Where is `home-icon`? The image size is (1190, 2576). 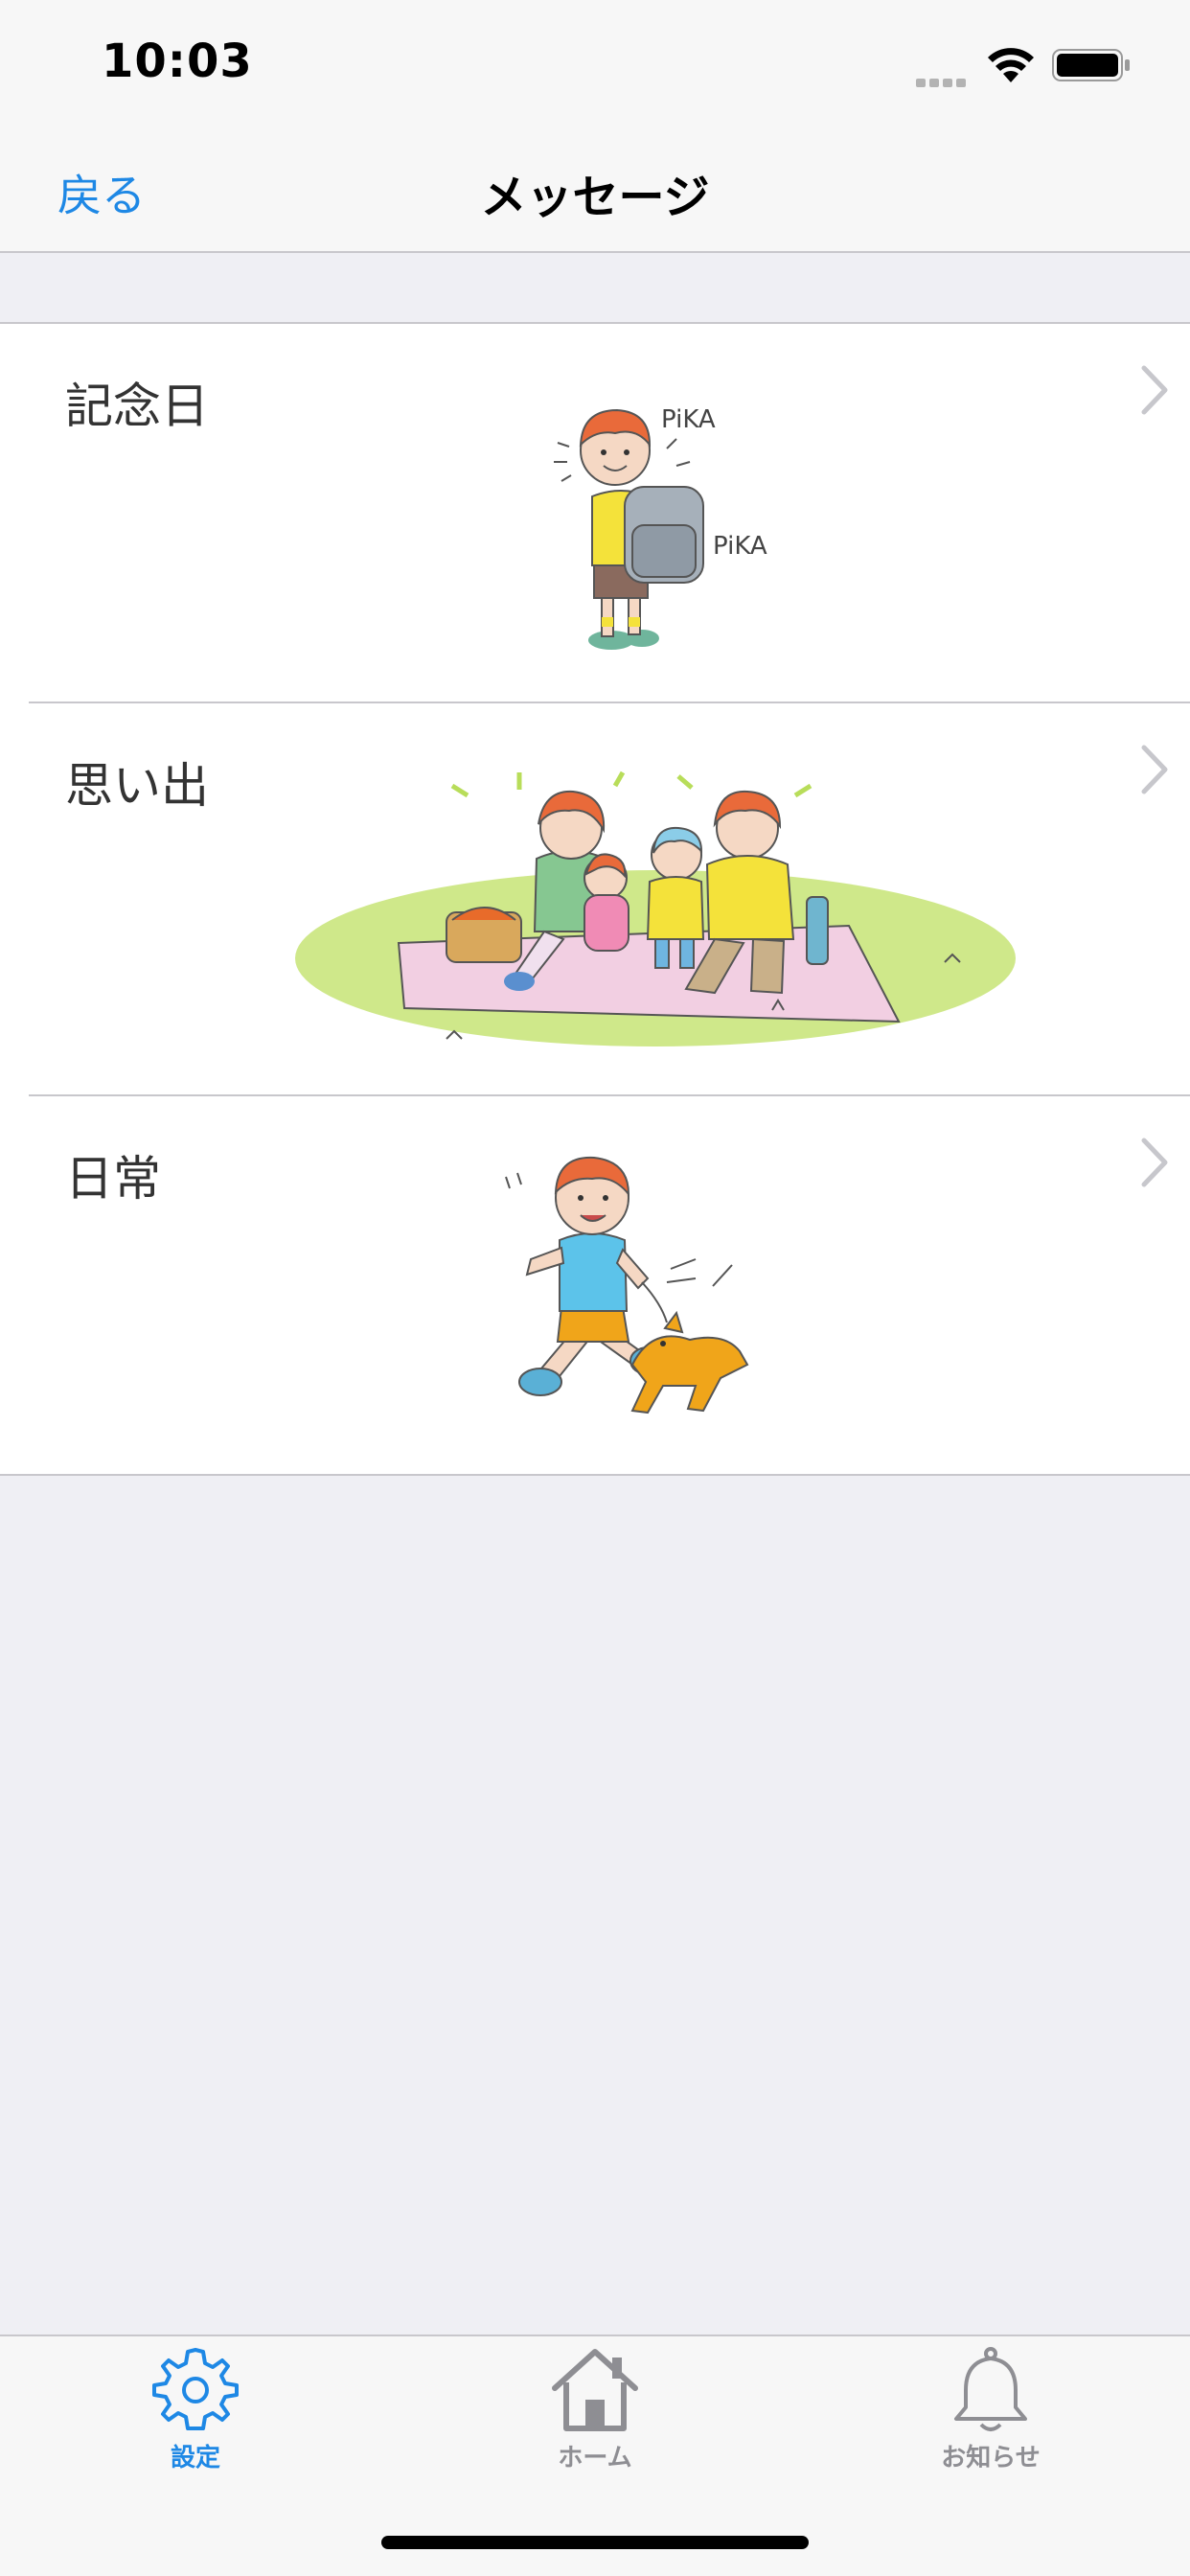 home-icon is located at coordinates (595, 2390).